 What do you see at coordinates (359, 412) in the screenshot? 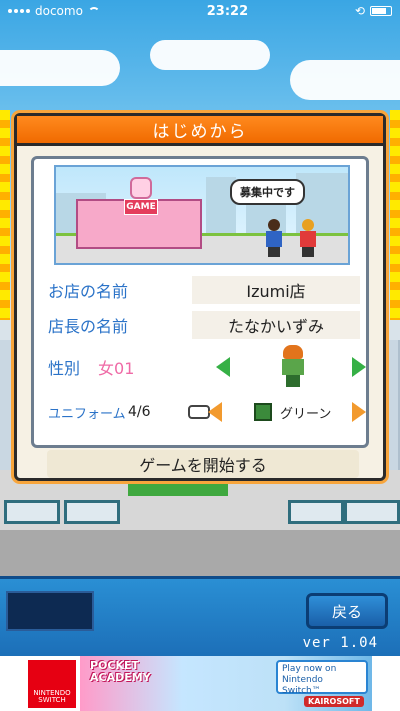
I see `uniform-next-arrow-icon` at bounding box center [359, 412].